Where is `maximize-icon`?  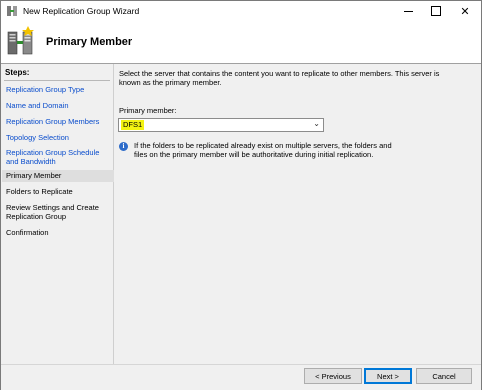
maximize-icon is located at coordinates (436, 11).